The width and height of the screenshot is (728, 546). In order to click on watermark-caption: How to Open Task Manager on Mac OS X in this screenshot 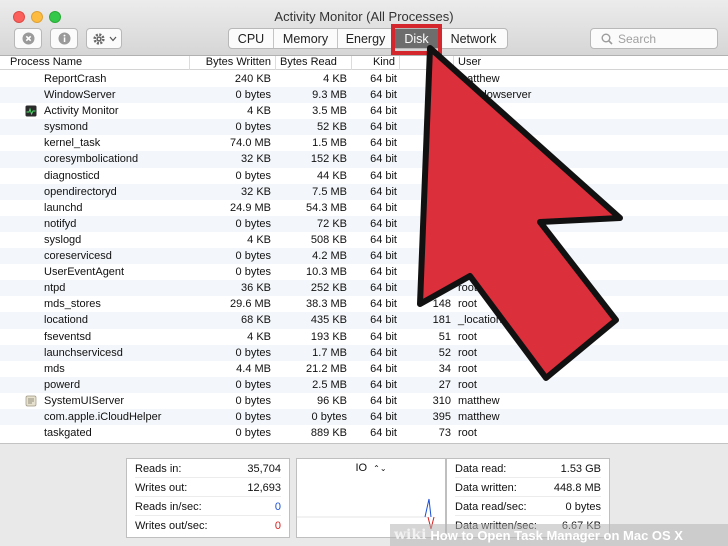, I will do `click(556, 535)`.